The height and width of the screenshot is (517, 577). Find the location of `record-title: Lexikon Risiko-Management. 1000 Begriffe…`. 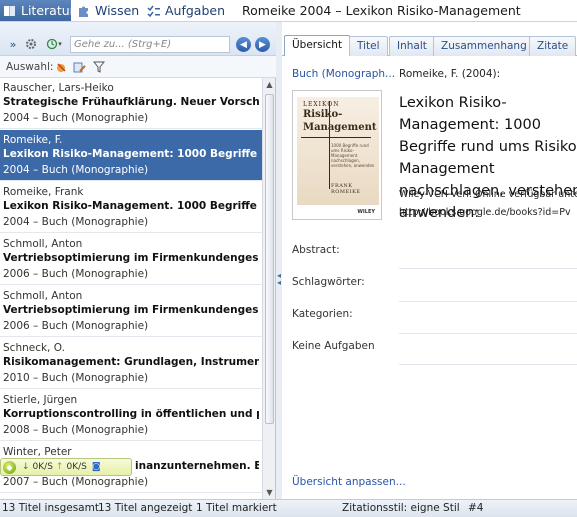

record-title: Lexikon Risiko-Management. 1000 Begriffe… is located at coordinates (131, 206).